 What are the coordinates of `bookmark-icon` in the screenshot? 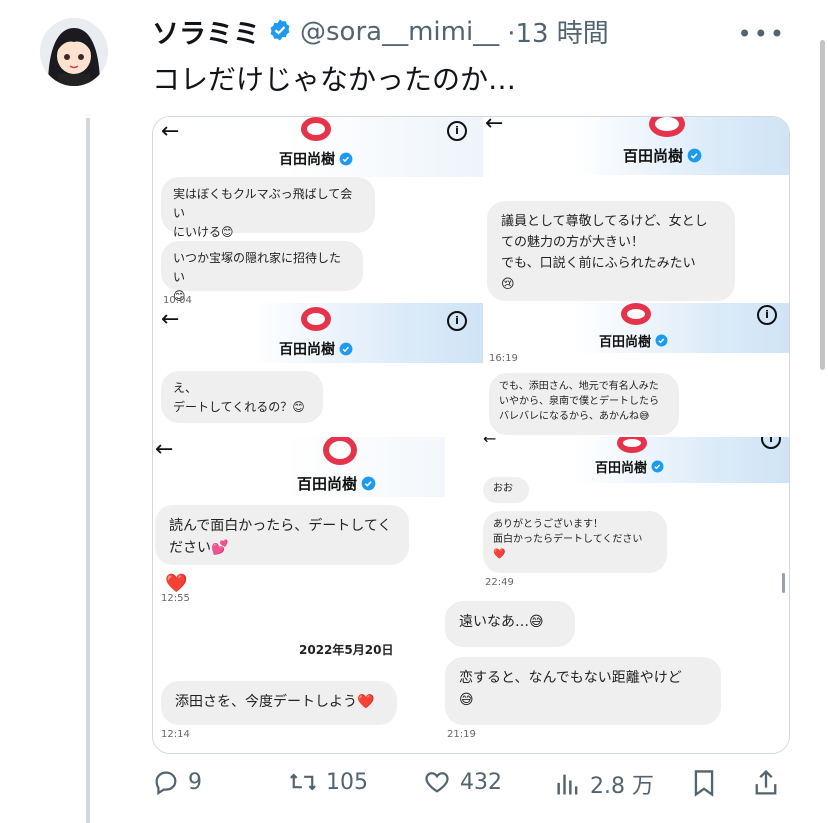 It's located at (704, 783).